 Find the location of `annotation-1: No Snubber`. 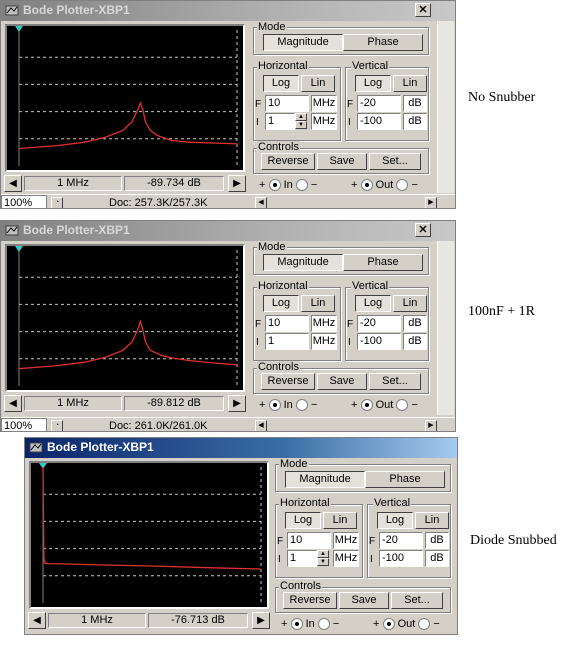

annotation-1: No Snubber is located at coordinates (502, 97).